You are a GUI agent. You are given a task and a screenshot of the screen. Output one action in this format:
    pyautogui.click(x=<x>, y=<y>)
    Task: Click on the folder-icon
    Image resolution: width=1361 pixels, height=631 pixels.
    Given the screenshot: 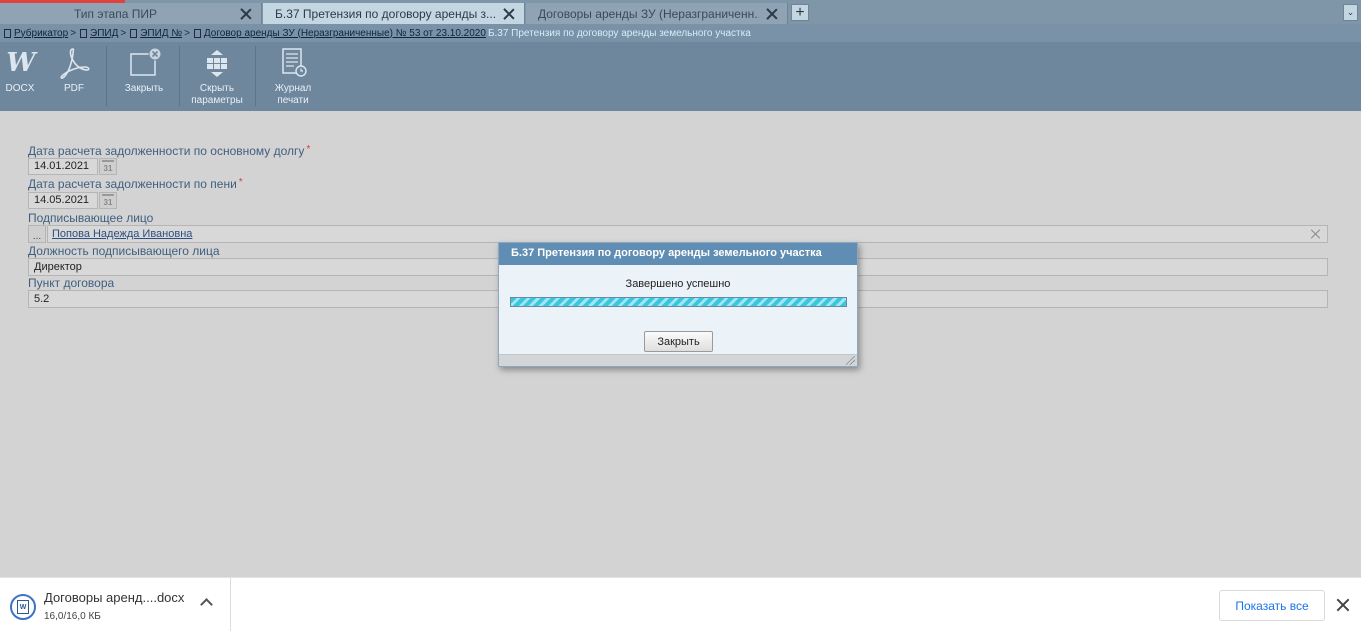 What is the action you would take?
    pyautogui.click(x=7, y=33)
    